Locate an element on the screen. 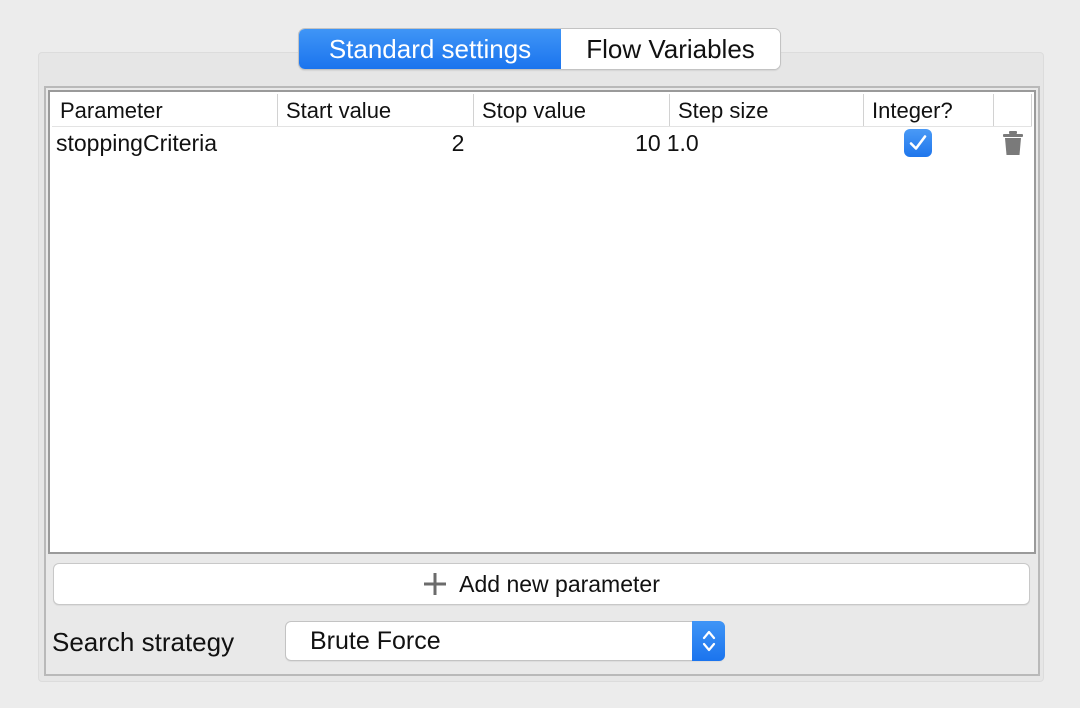 This screenshot has width=1080, height=708. column-header-parameter: Parameter is located at coordinates (165, 110).